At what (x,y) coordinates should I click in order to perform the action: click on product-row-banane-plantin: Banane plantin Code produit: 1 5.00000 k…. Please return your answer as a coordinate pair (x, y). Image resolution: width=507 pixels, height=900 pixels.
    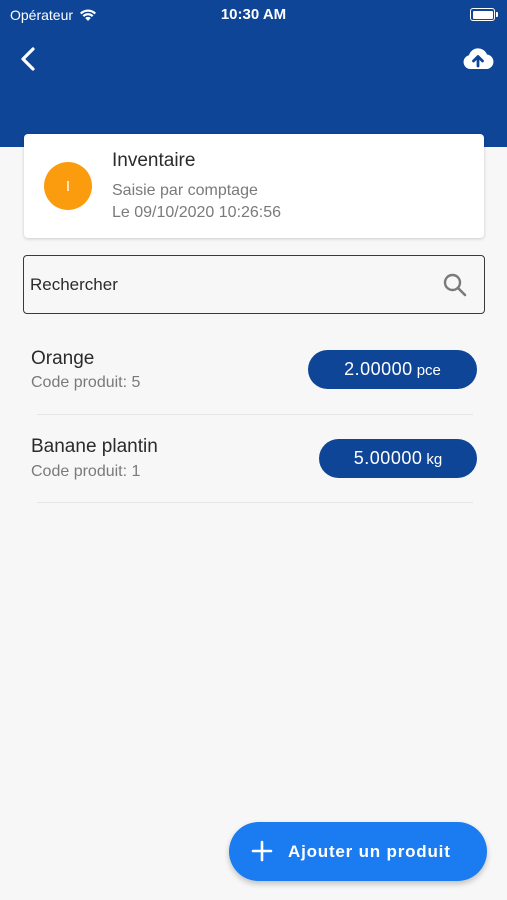
    Looking at the image, I should click on (253, 460).